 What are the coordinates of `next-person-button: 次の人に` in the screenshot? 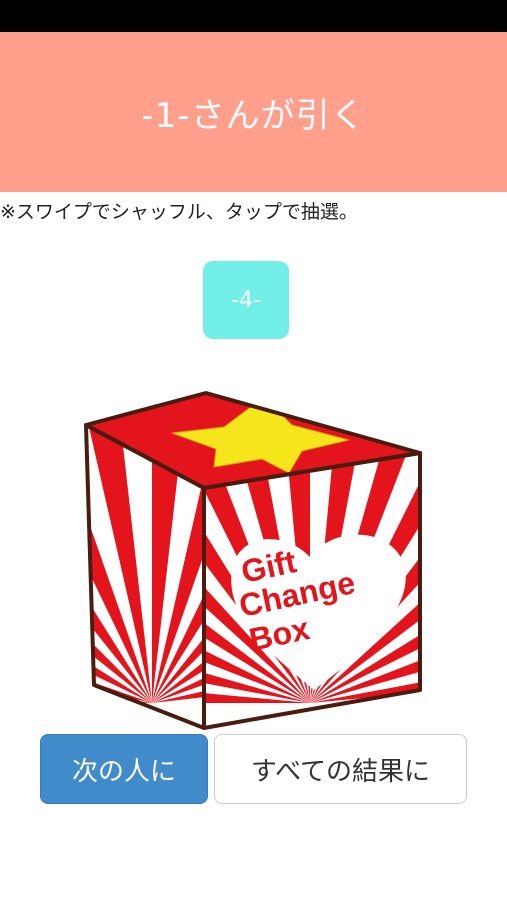 It's located at (124, 769).